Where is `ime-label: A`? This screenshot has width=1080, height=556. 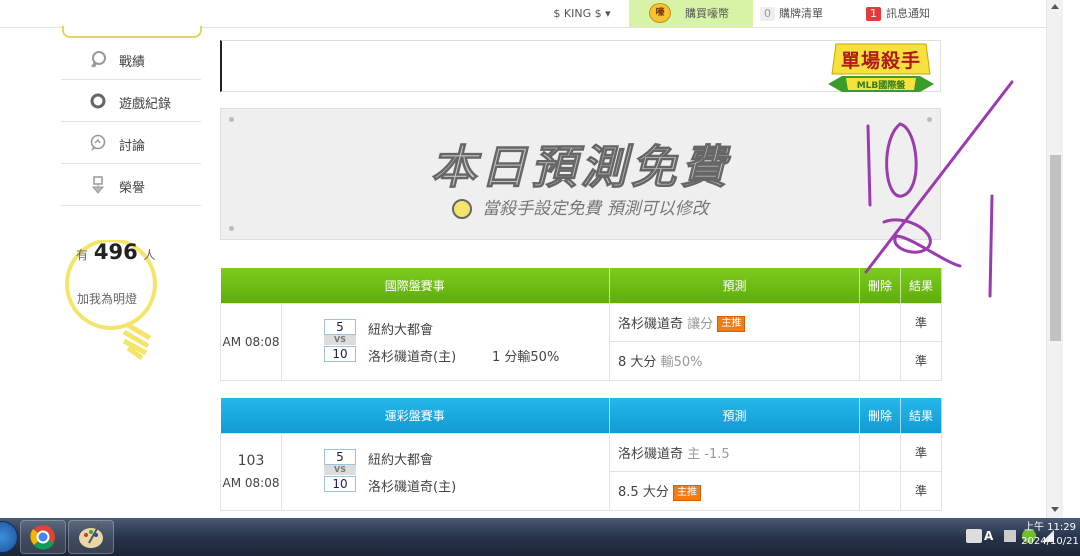 ime-label: A is located at coordinates (991, 536).